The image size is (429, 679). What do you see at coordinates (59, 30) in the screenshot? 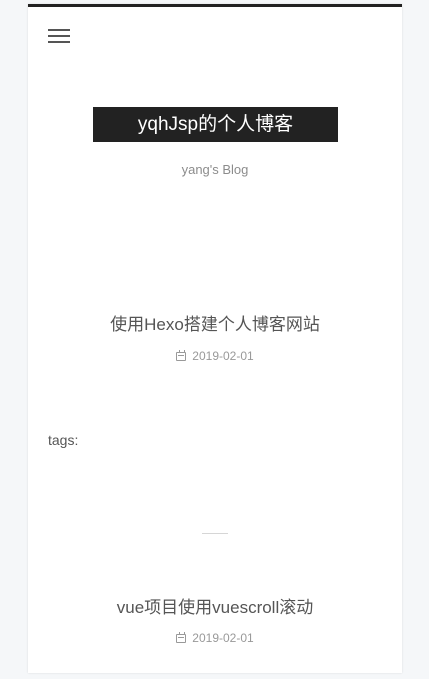
I see `menu-icon-line-top` at bounding box center [59, 30].